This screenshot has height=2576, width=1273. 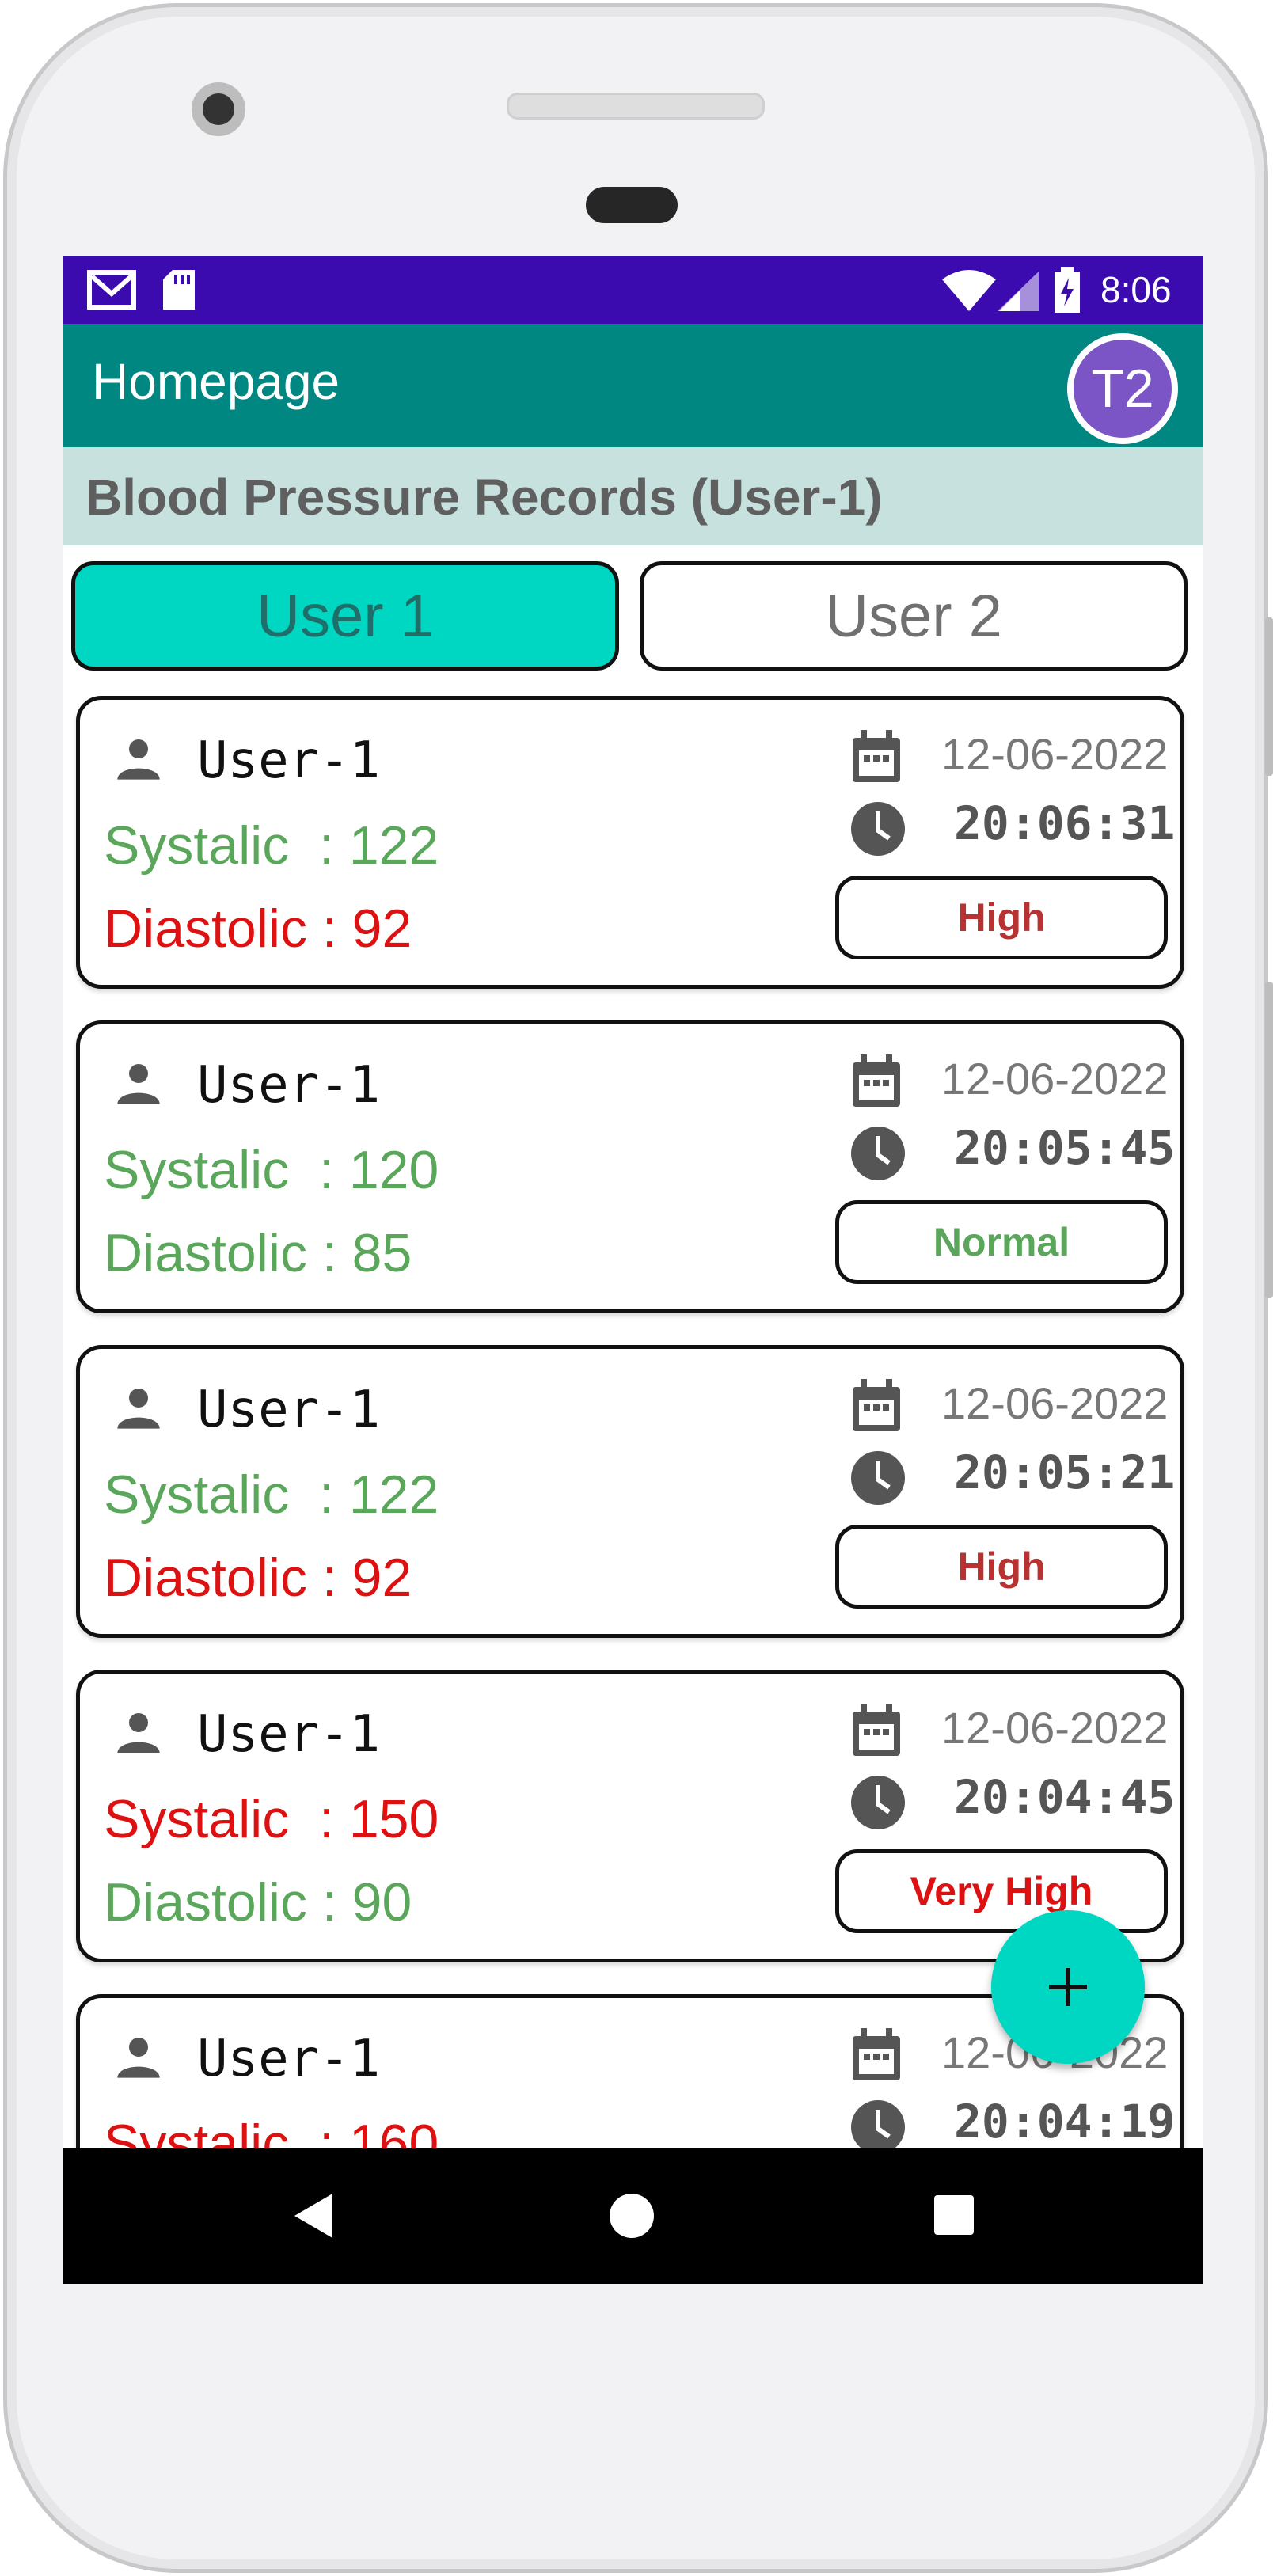 I want to click on record-time: 20:05:21, so click(x=1065, y=1473).